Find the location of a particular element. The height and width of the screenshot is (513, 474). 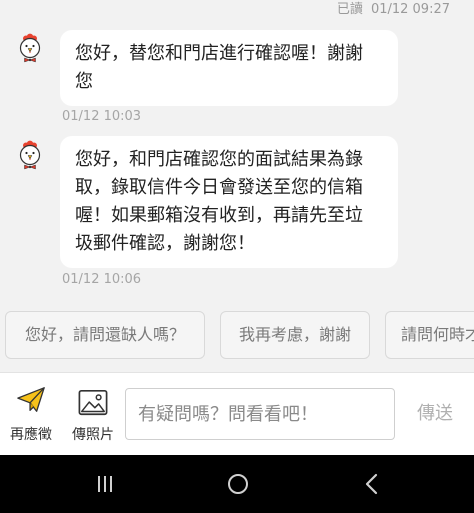

system-nav-bar is located at coordinates (237, 484).